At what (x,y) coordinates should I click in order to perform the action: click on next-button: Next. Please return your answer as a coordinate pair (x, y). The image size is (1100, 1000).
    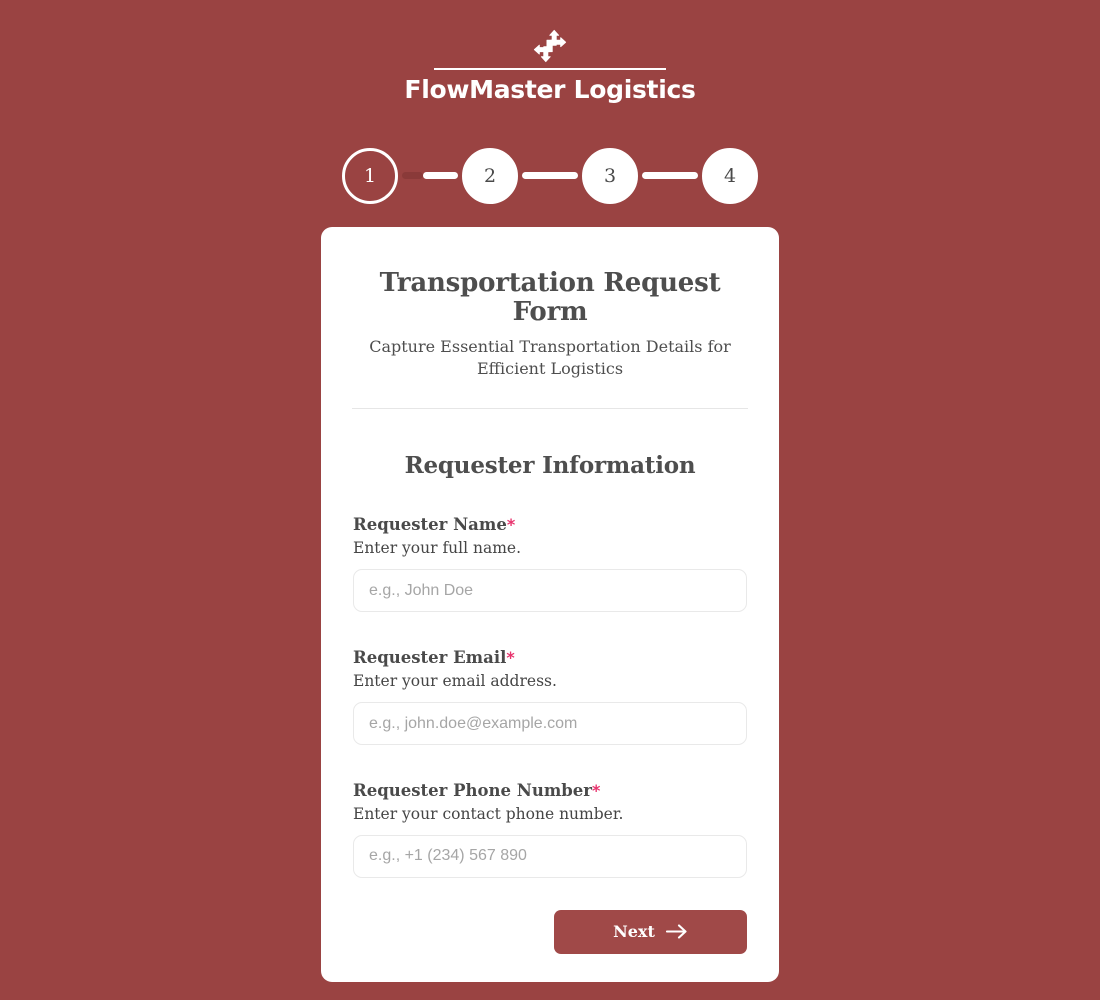
    Looking at the image, I should click on (650, 931).